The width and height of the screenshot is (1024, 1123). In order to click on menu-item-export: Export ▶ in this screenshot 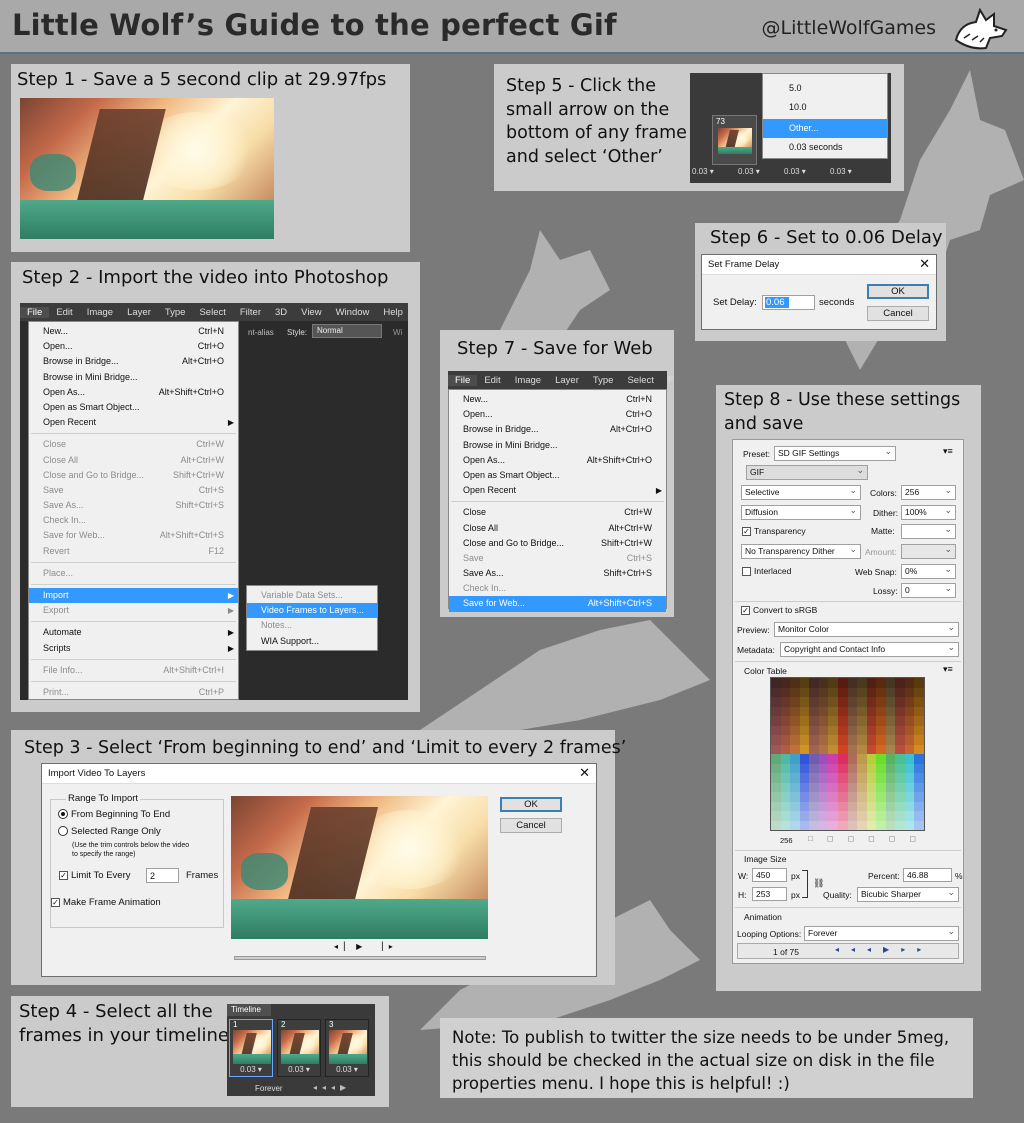, I will do `click(133, 610)`.